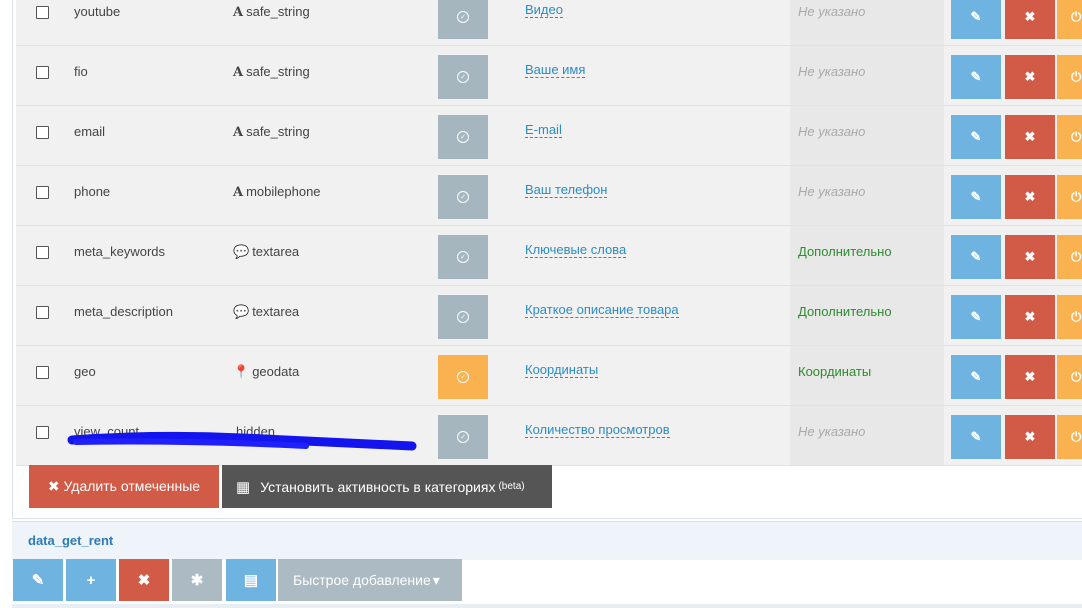 The width and height of the screenshot is (1082, 608). What do you see at coordinates (362, 580) in the screenshot?
I see `quick-add-label: Быстрое добавление` at bounding box center [362, 580].